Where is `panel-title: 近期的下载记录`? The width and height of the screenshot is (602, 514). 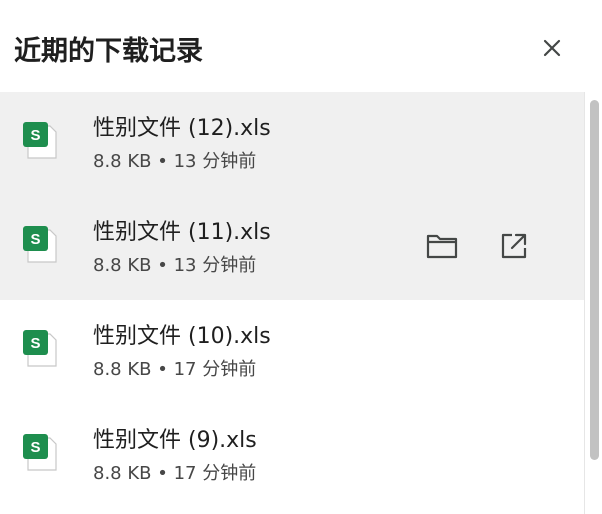 panel-title: 近期的下载记录 is located at coordinates (108, 51).